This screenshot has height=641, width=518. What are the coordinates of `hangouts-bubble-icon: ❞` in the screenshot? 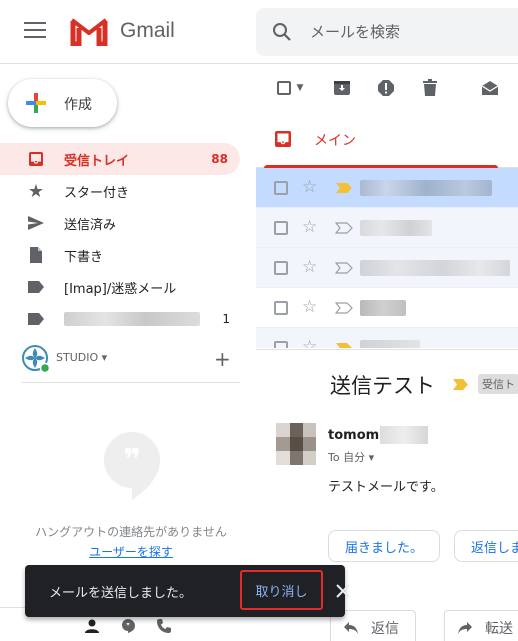 It's located at (132, 466).